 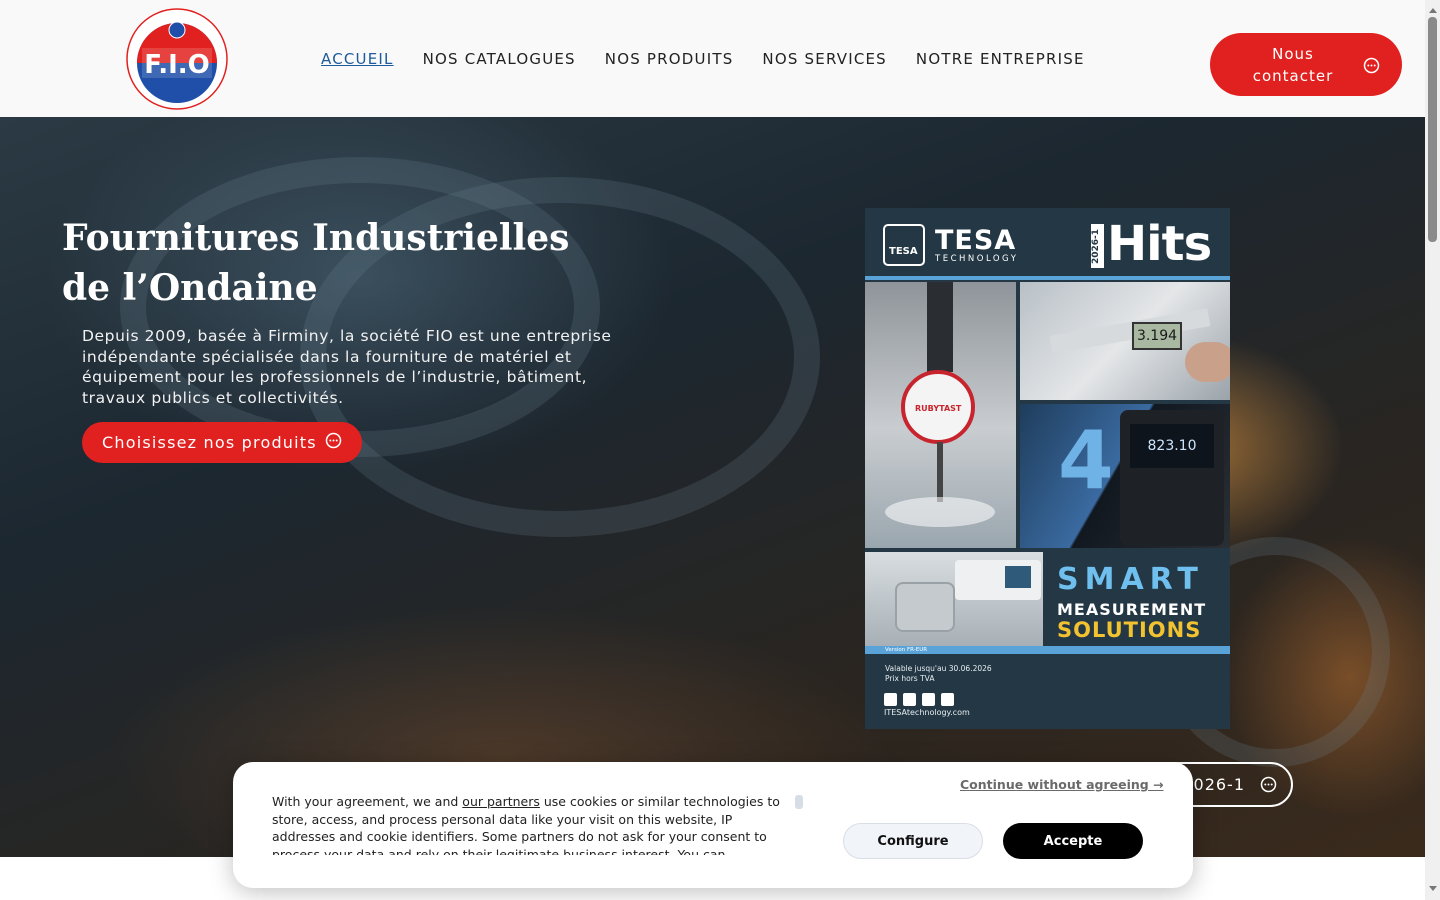 What do you see at coordinates (1073, 841) in the screenshot?
I see `accept-button: Accepte` at bounding box center [1073, 841].